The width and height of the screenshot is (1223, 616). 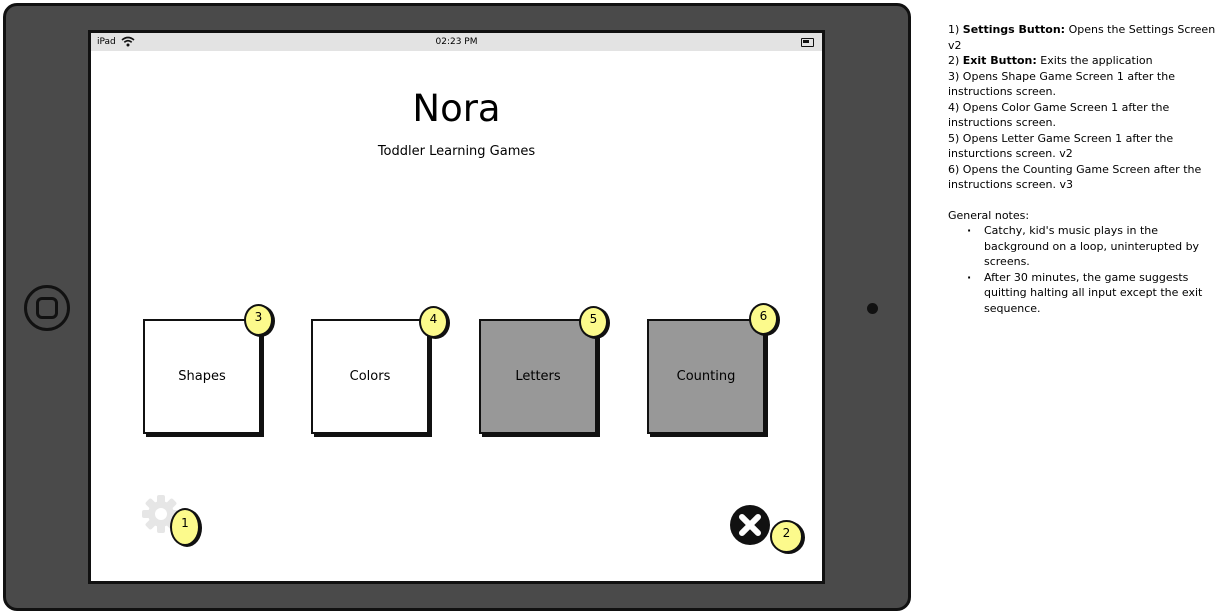 I want to click on counting-game-button: Counting, so click(x=706, y=376).